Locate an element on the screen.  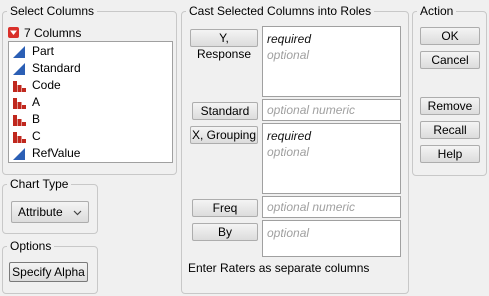
cancel-button: Cancel is located at coordinates (450, 60).